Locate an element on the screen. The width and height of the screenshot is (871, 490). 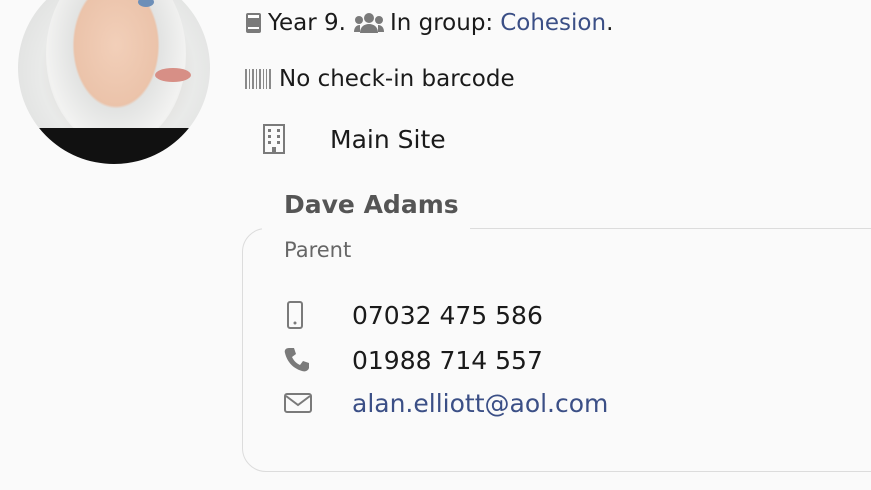
mobile-icon is located at coordinates (295, 315).